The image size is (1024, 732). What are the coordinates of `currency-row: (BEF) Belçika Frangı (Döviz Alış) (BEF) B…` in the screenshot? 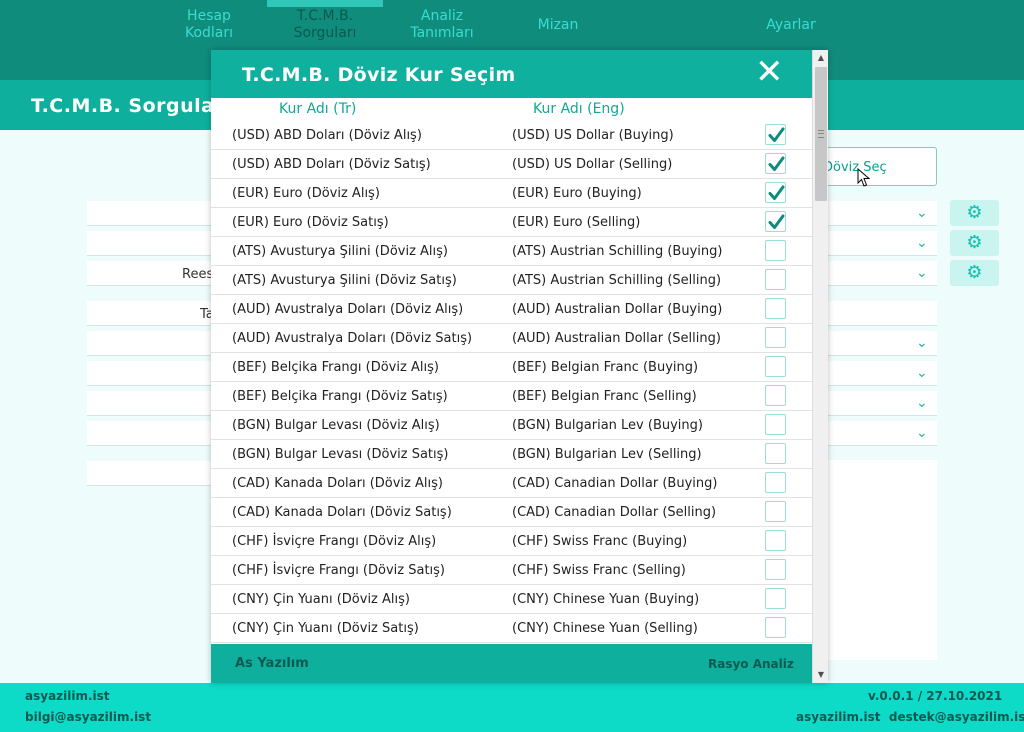 It's located at (511, 367).